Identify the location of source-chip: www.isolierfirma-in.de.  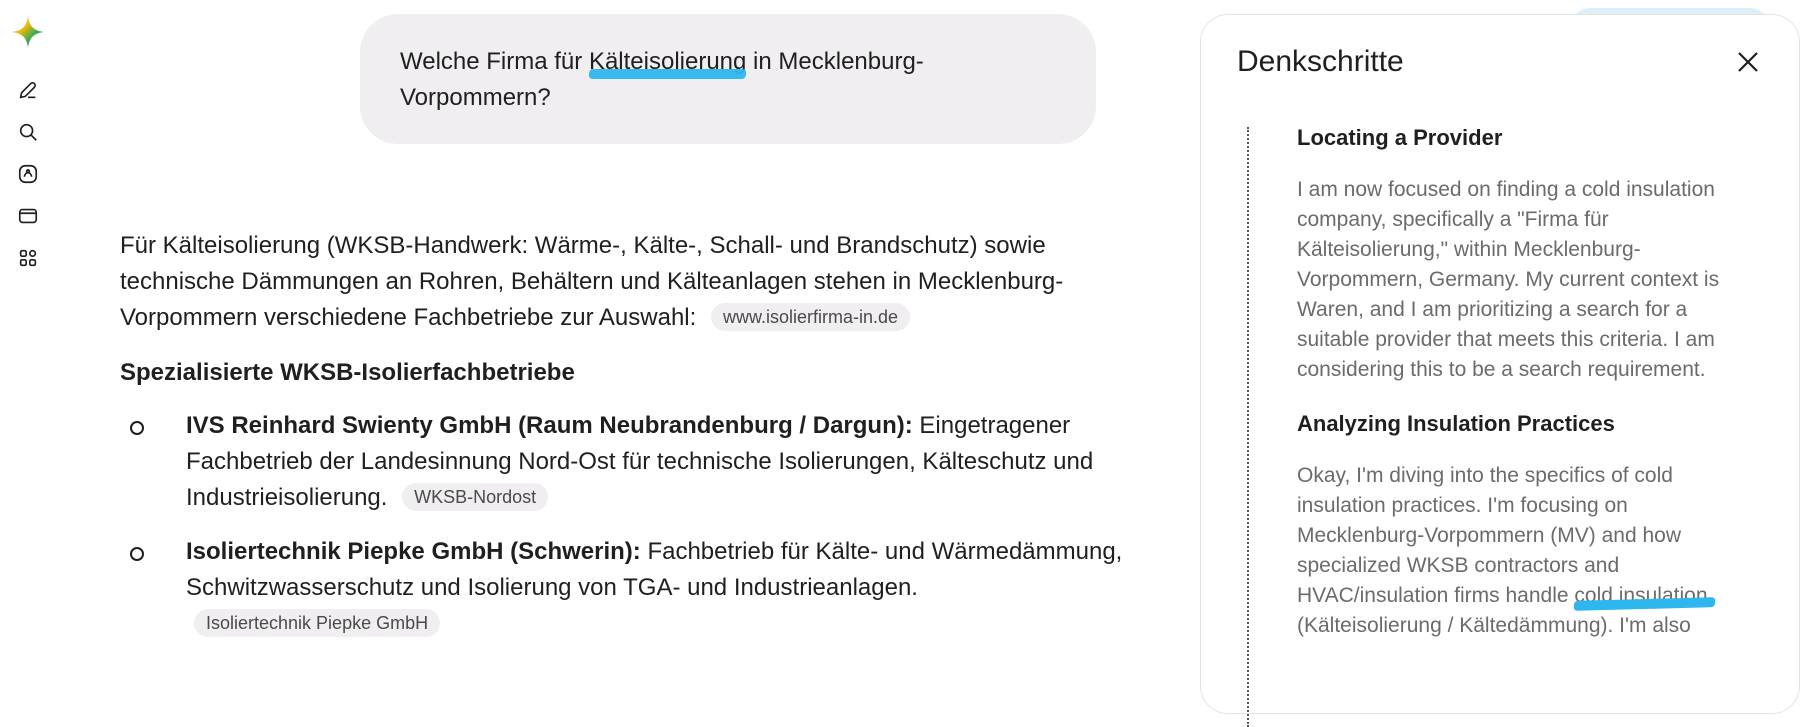
(810, 317).